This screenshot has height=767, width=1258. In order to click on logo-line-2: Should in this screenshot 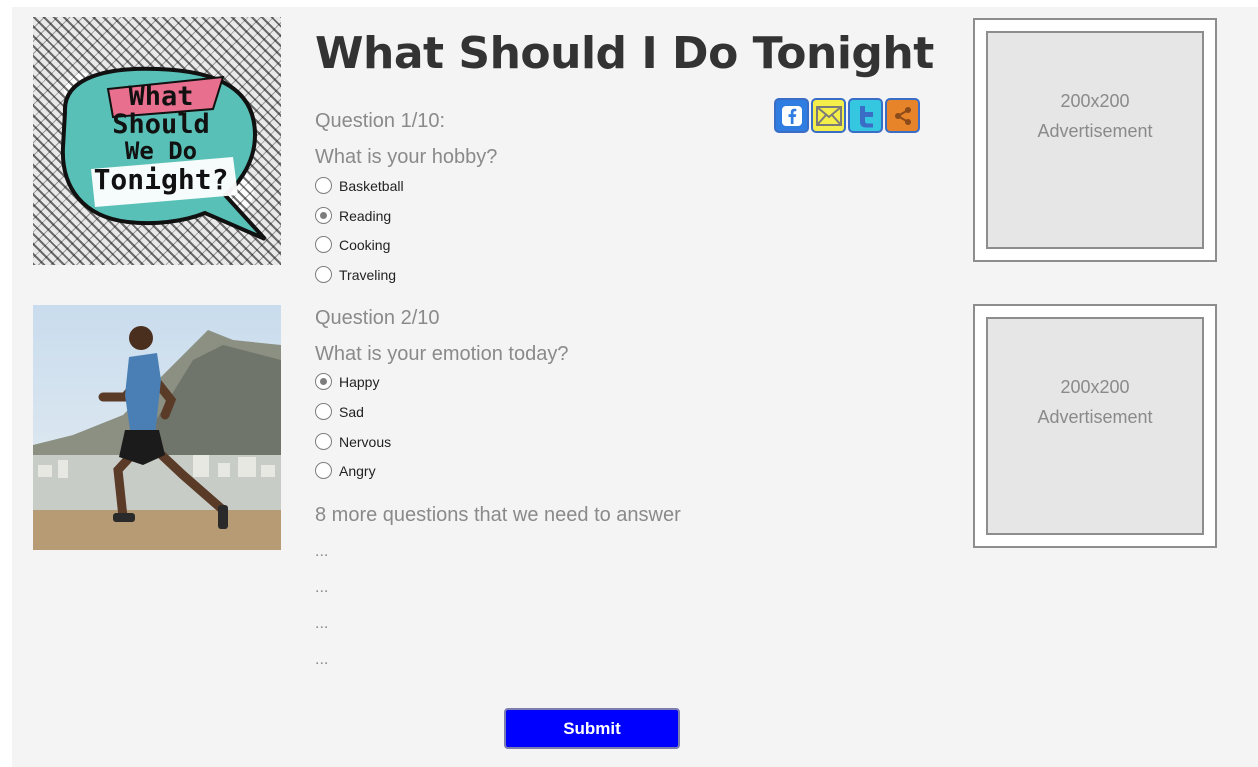, I will do `click(161, 124)`.